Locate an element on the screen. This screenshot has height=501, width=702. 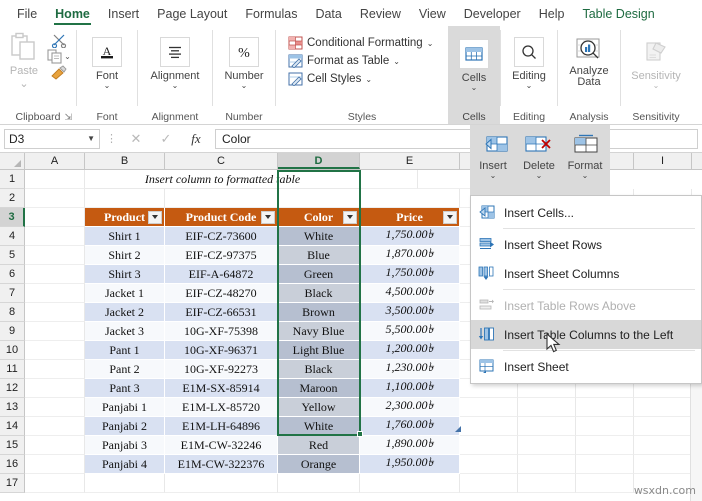
number-chevron-icon: ⌄ is located at coordinates (244, 86).